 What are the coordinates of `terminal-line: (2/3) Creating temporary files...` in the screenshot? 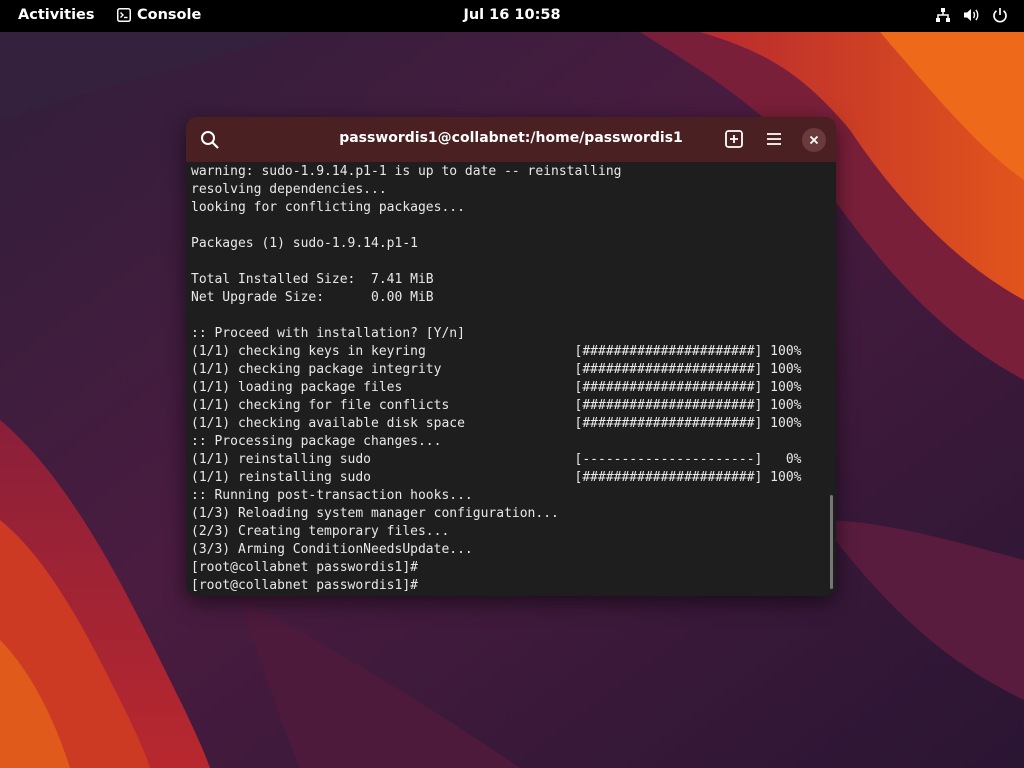 It's located at (320, 531).